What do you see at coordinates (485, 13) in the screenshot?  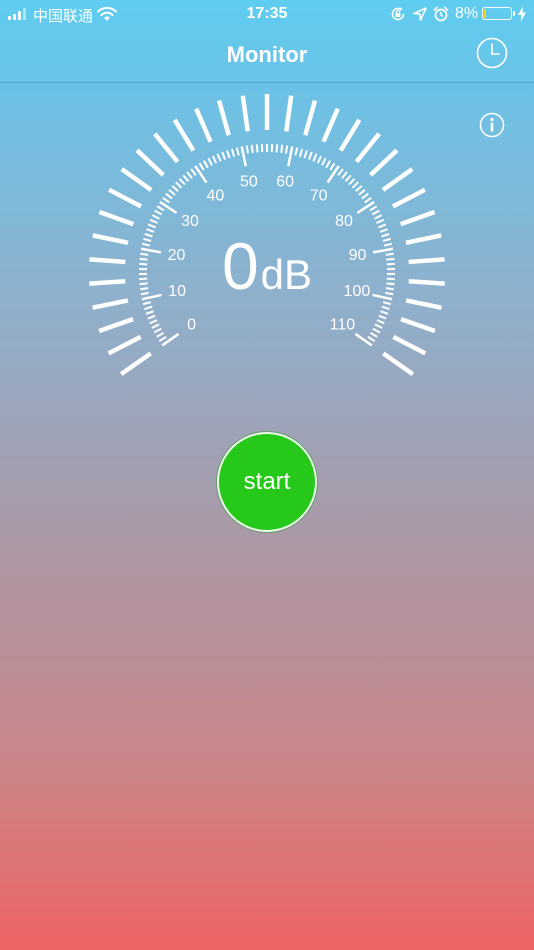 I see `battery-level` at bounding box center [485, 13].